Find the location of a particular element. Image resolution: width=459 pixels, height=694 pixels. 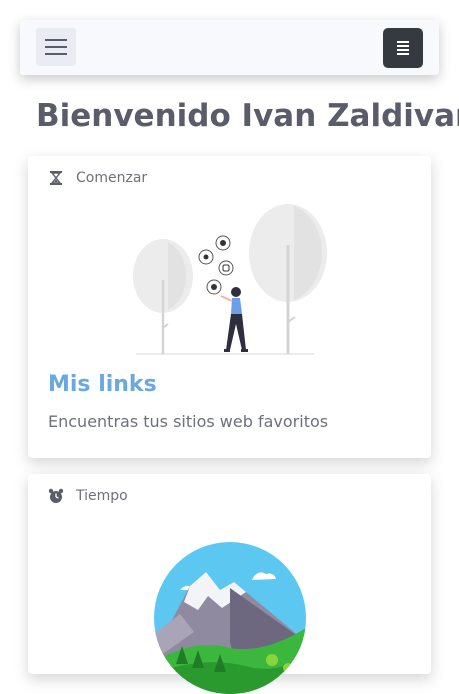

card-header: Comenzar is located at coordinates (97, 178).